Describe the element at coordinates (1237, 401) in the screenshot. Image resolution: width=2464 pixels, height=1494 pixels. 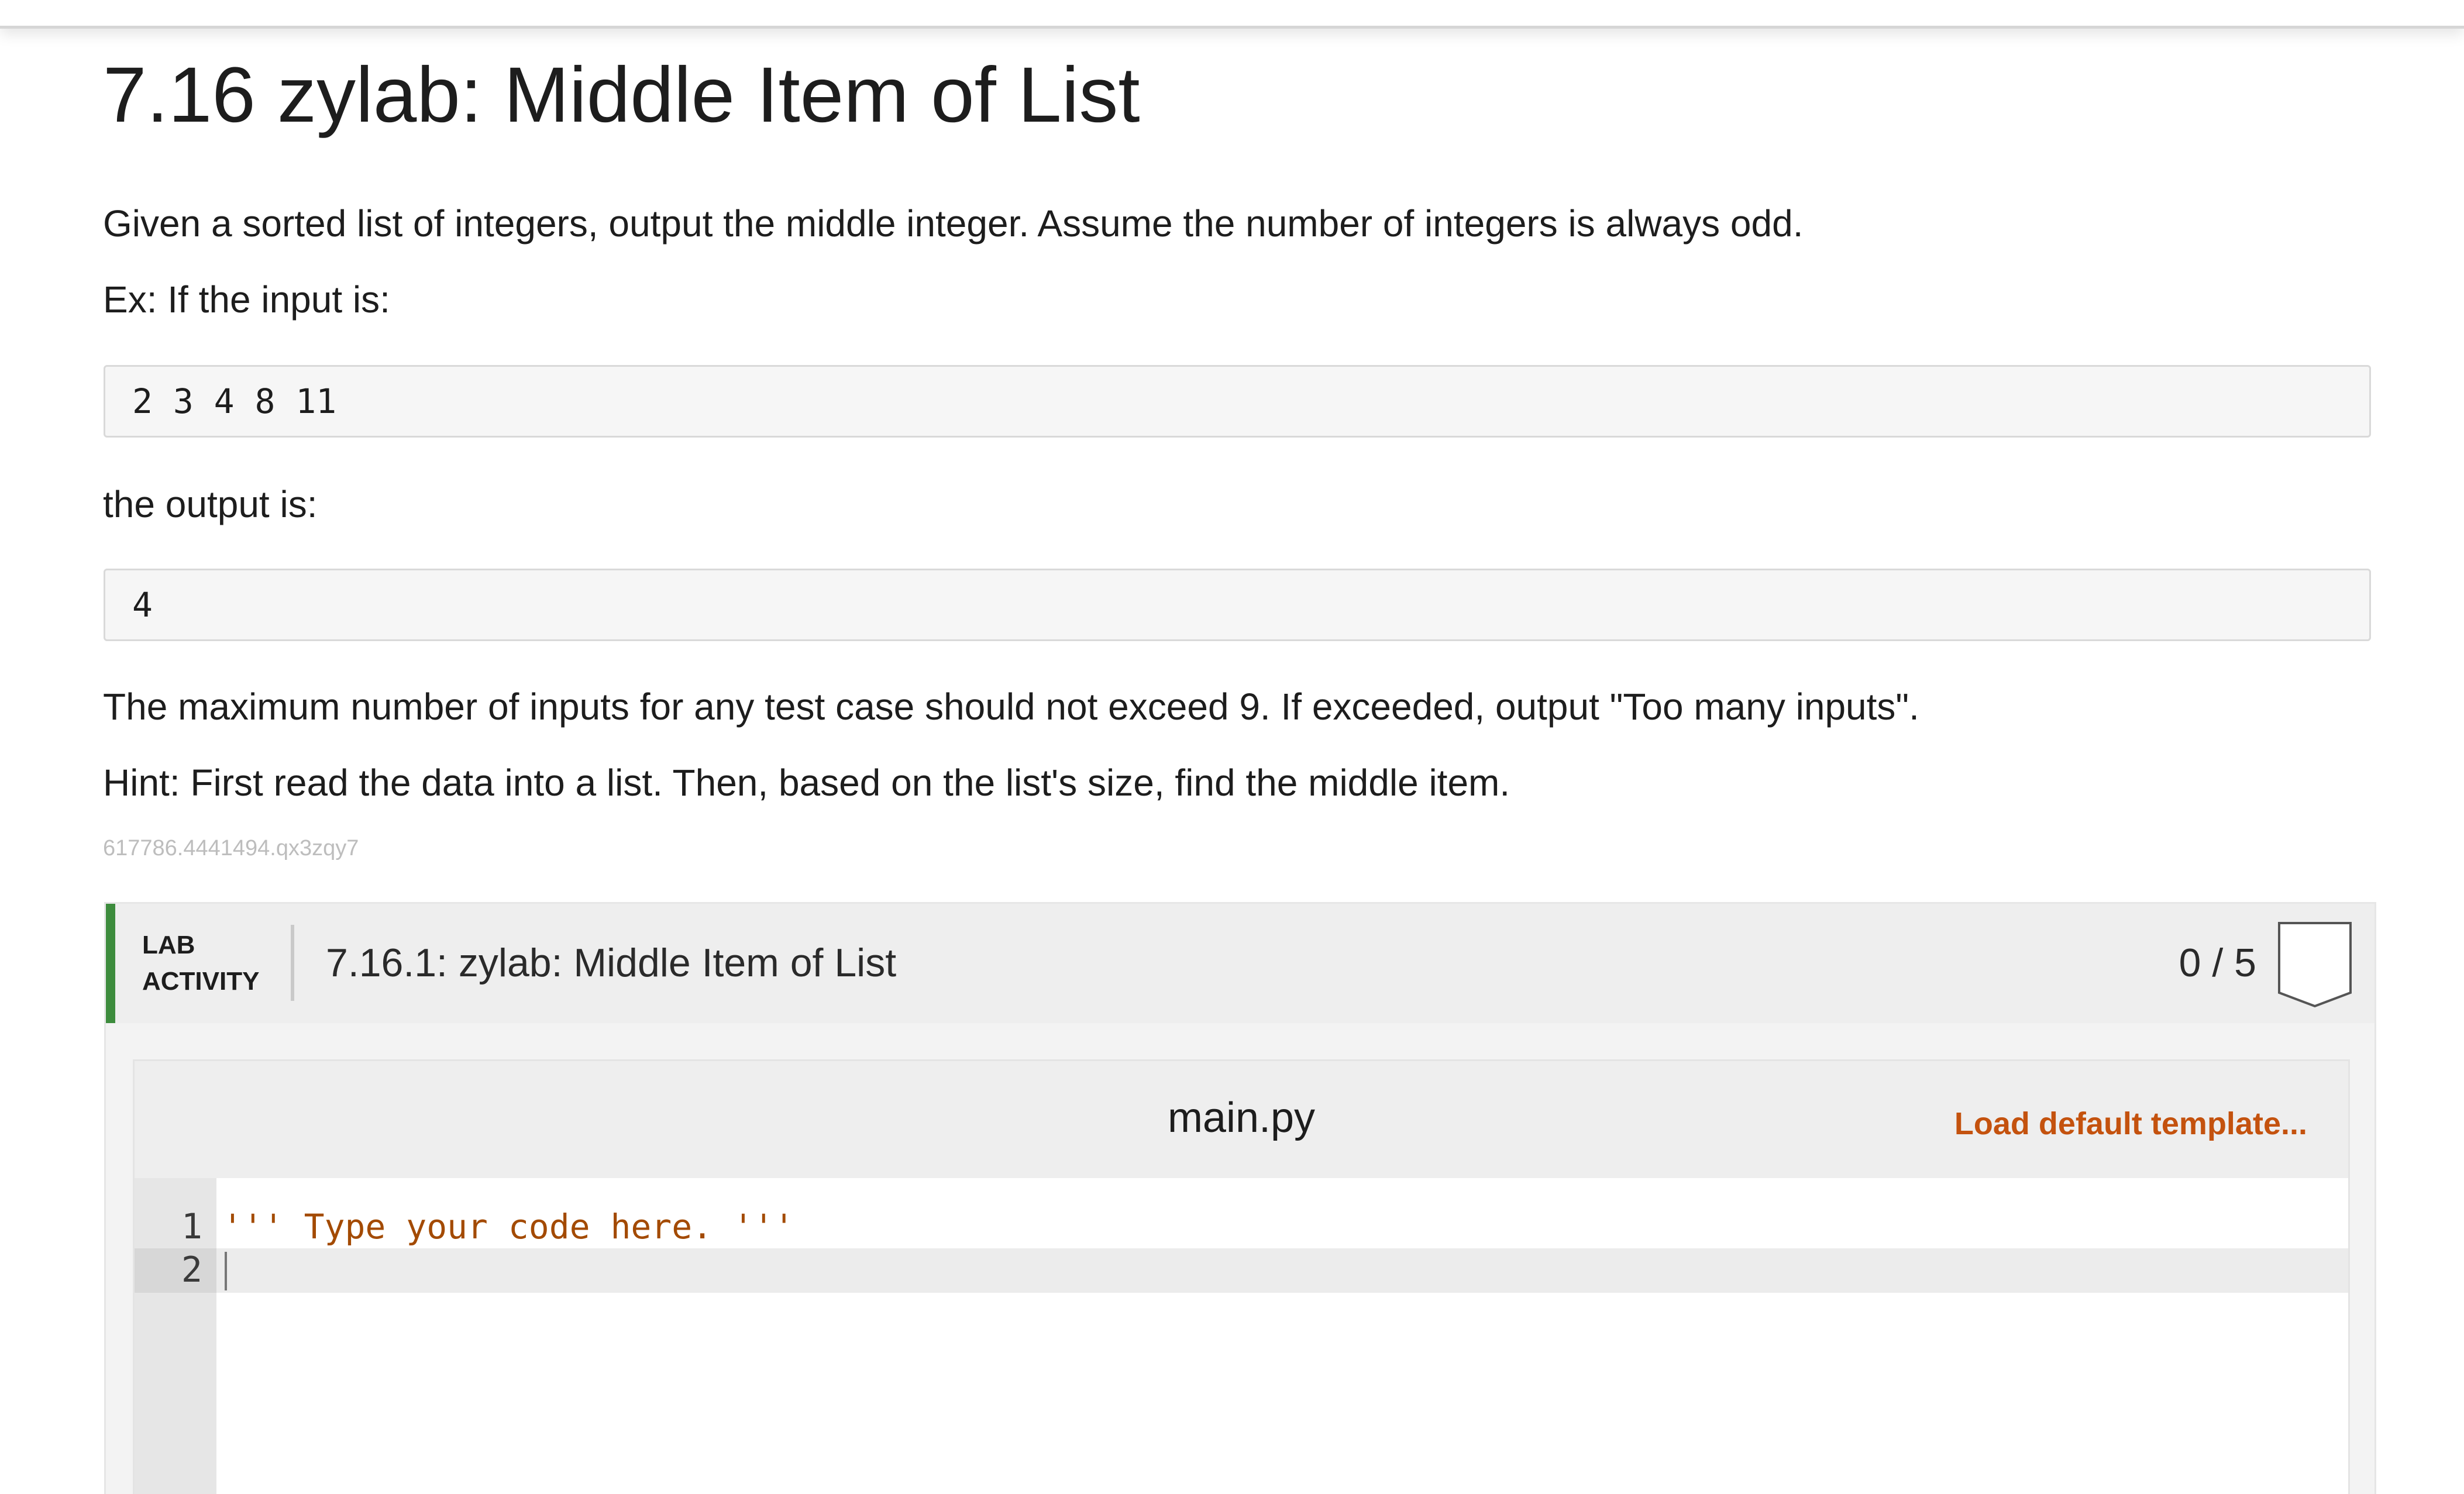
I see `example-input-box: 2 3 4 8 11` at that location.